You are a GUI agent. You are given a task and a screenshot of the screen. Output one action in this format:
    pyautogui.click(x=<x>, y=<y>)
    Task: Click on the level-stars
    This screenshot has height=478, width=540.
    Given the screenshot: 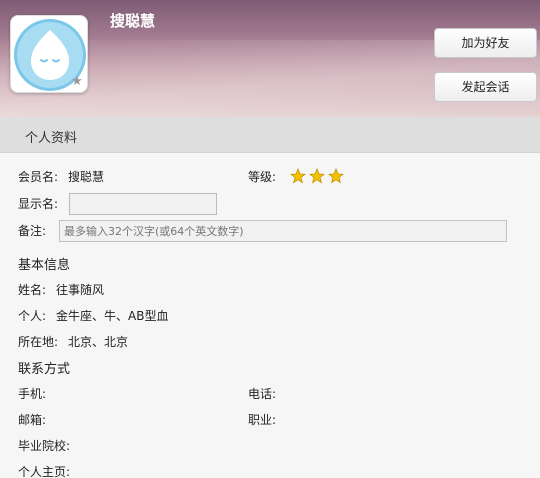 What is the action you would take?
    pyautogui.click(x=317, y=175)
    